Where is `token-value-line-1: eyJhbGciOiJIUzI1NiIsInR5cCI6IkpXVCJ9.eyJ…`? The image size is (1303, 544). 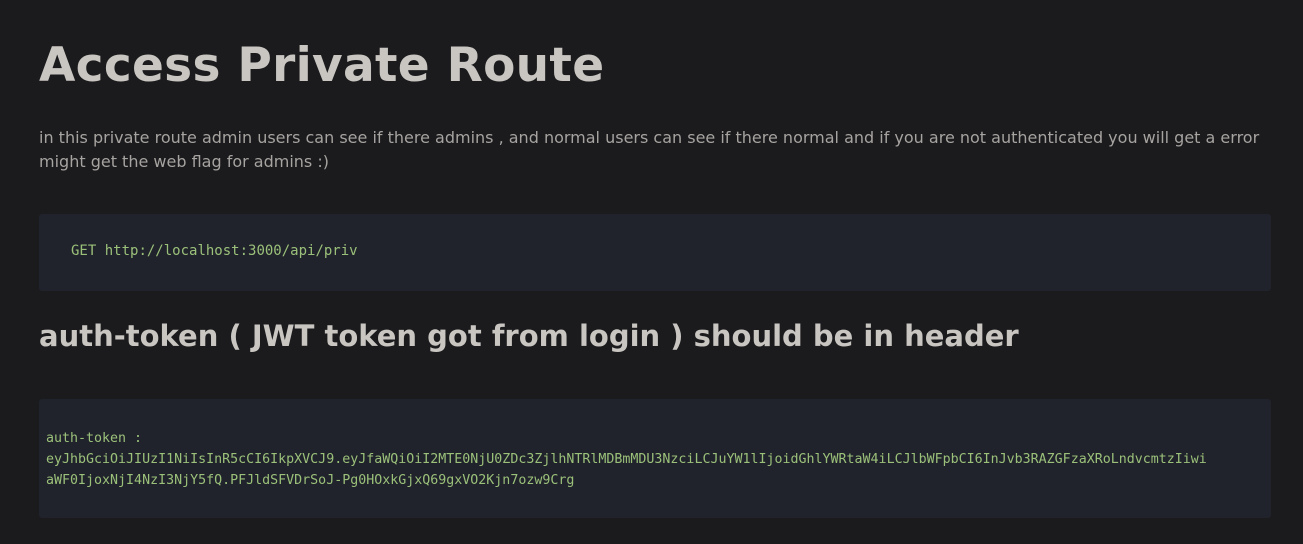
token-value-line-1: eyJhbGciOiJIUzI1NiIsInR5cCI6IkpXVCJ9.eyJ… is located at coordinates (626, 459).